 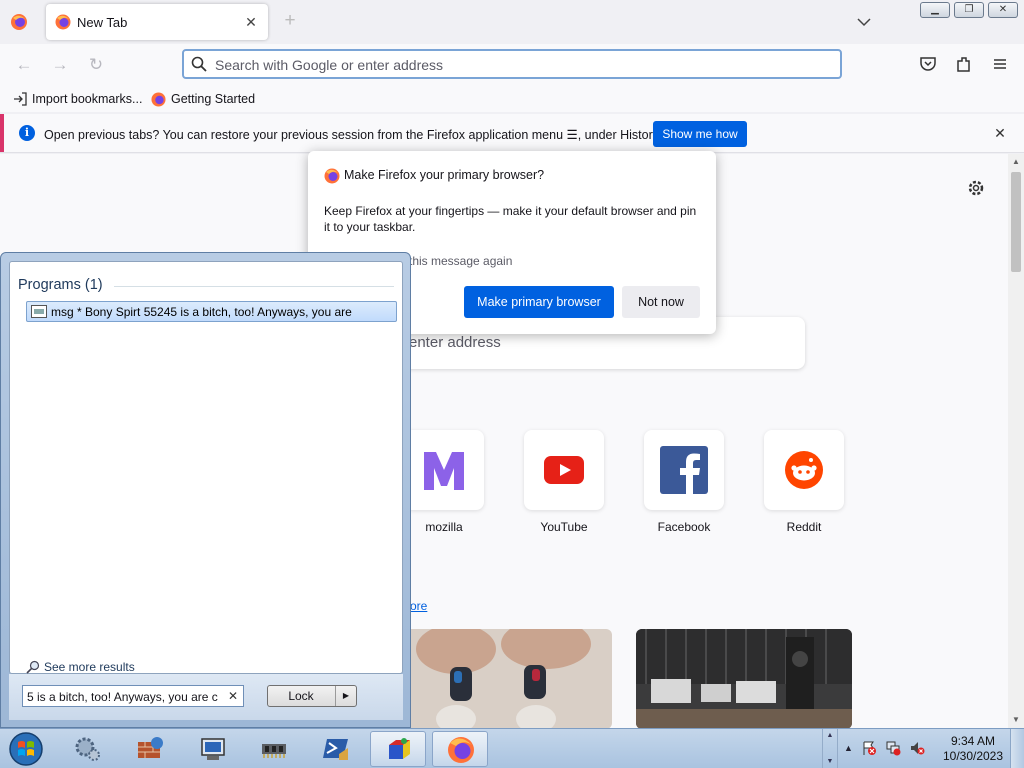 I want to click on bookmarks-toolbar: Import bookmarks... Getting Started, so click(x=512, y=99).